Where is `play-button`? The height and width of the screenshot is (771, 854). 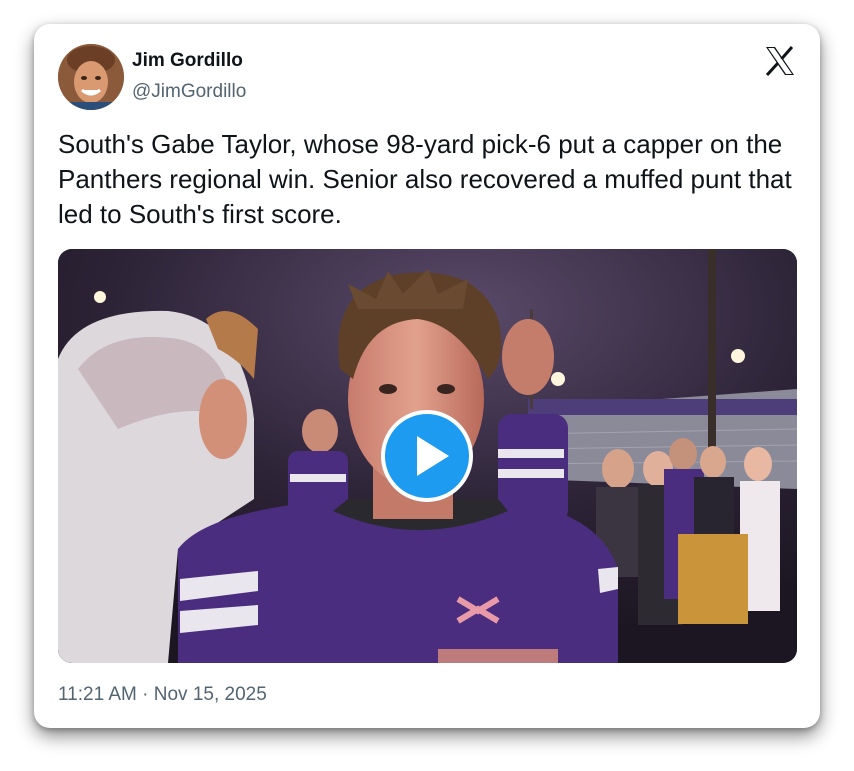
play-button is located at coordinates (427, 456).